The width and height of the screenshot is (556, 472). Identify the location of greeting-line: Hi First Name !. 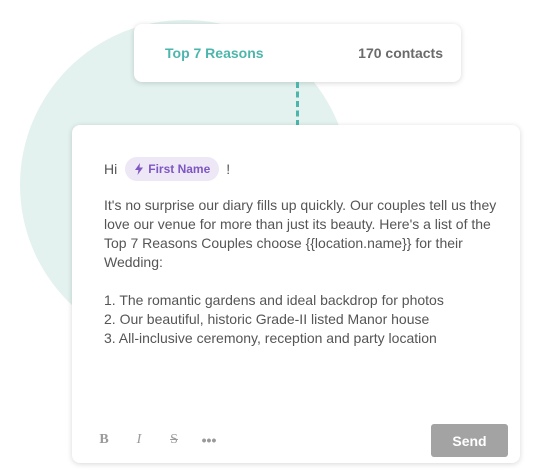
(167, 169).